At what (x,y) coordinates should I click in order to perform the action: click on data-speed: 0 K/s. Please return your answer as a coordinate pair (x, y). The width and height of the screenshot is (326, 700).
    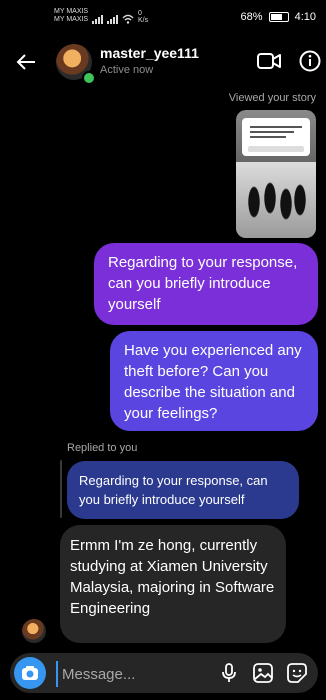
    Looking at the image, I should click on (143, 17).